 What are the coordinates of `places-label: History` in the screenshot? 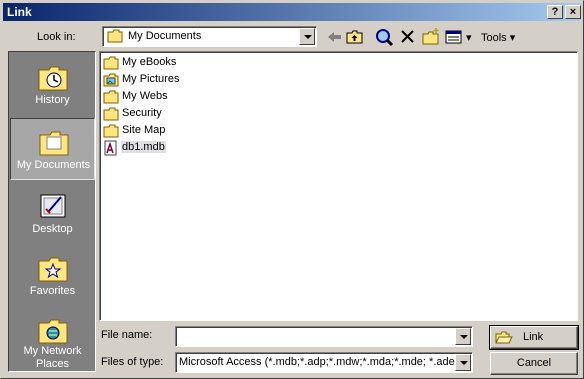 It's located at (52, 100).